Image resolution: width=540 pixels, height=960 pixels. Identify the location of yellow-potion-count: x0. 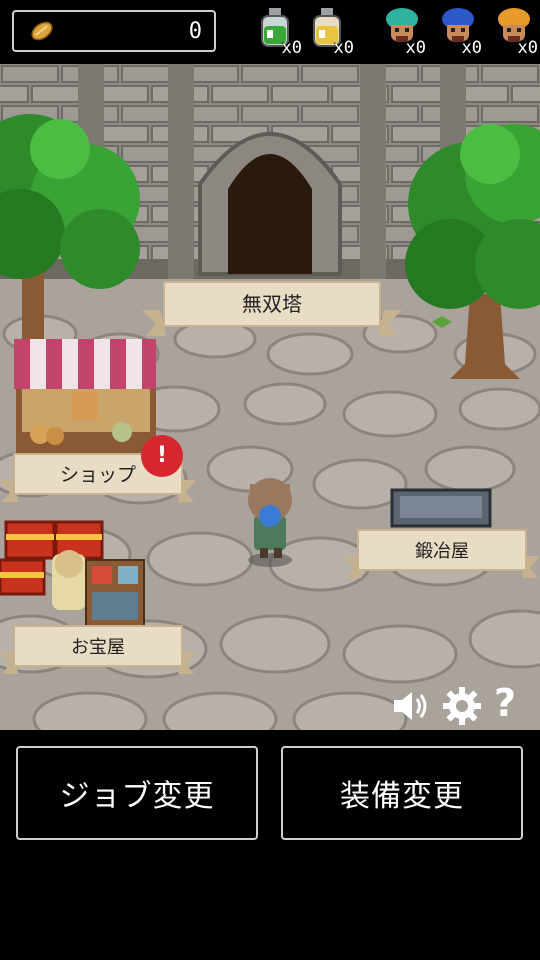
(343, 48).